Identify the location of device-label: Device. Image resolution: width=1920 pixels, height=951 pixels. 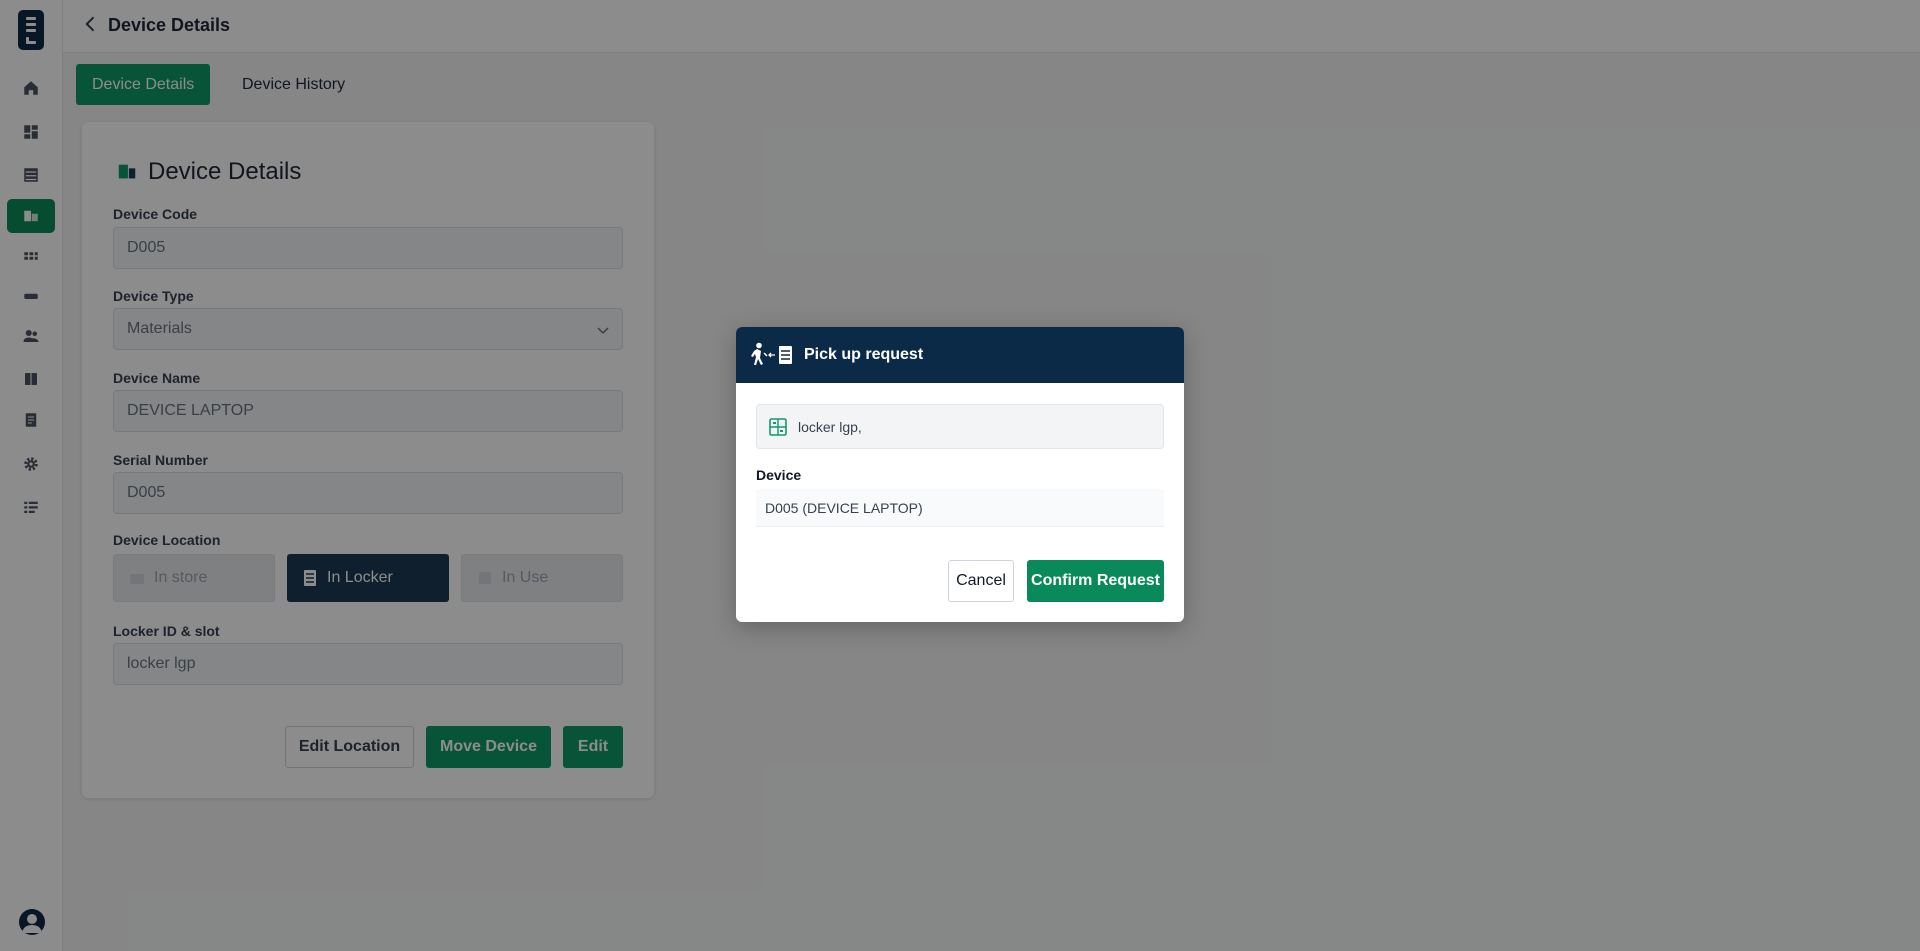
(779, 475).